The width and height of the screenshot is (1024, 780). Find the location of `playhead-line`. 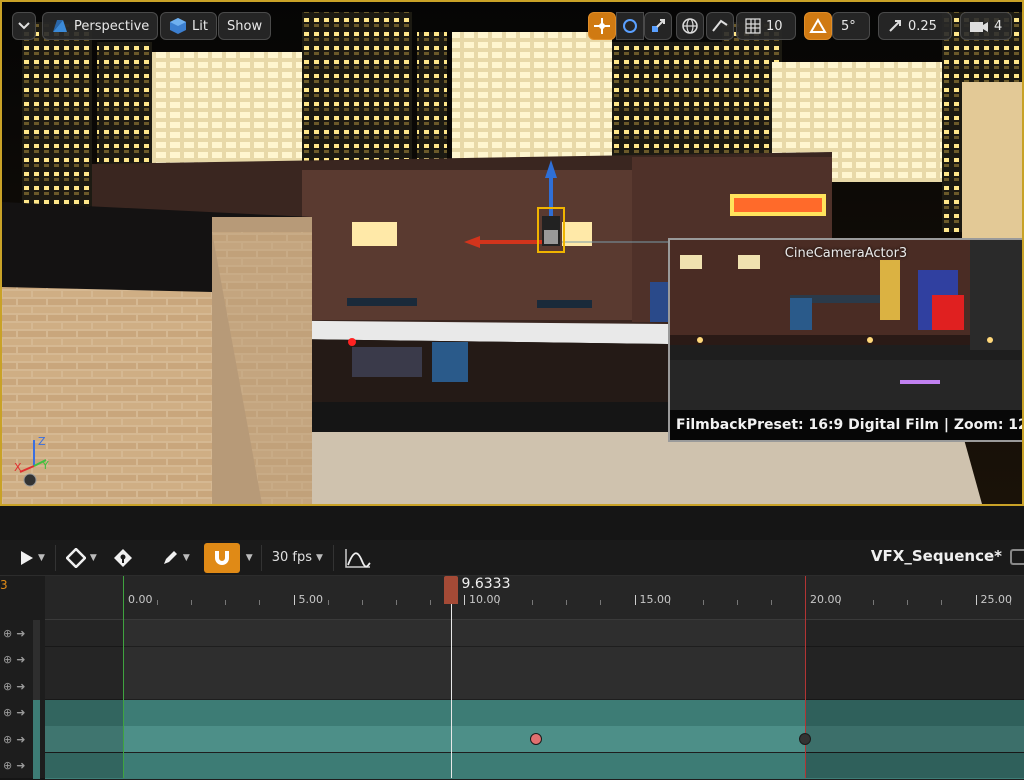

playhead-line is located at coordinates (452, 699).